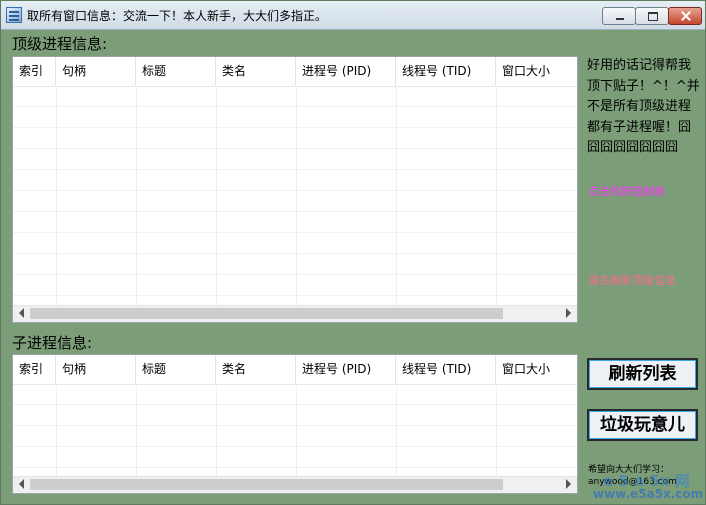 Image resolution: width=706 pixels, height=505 pixels. I want to click on minimize-button, so click(619, 16).